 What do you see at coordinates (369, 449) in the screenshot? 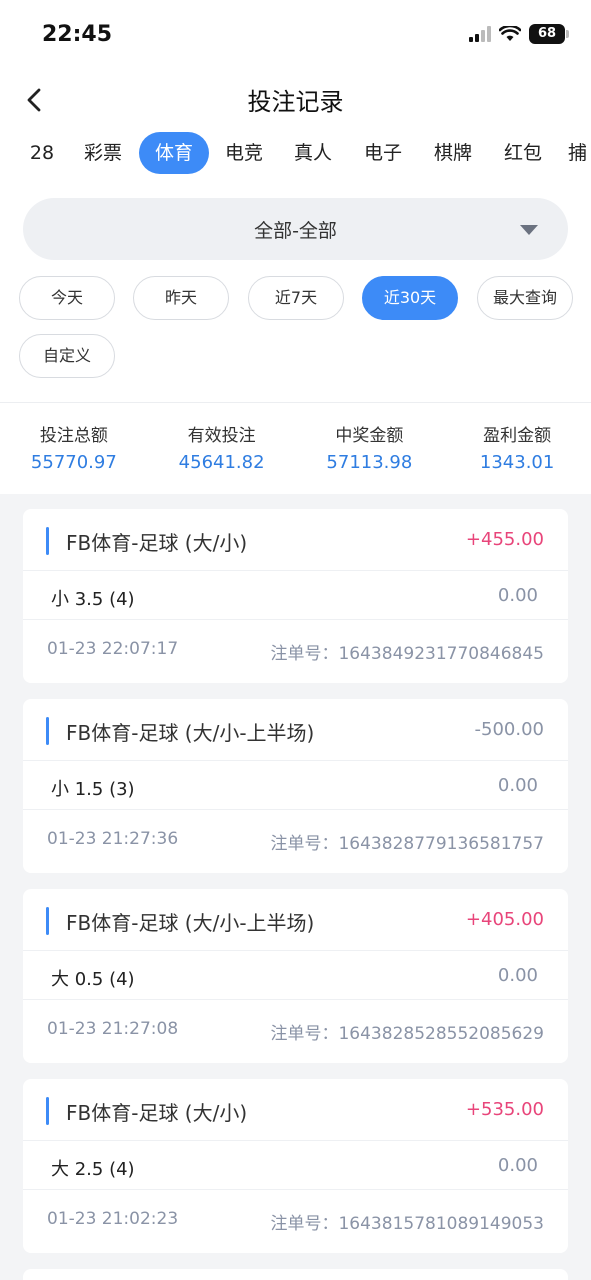
I see `summary-winnings: 中奖金额 57113.98` at bounding box center [369, 449].